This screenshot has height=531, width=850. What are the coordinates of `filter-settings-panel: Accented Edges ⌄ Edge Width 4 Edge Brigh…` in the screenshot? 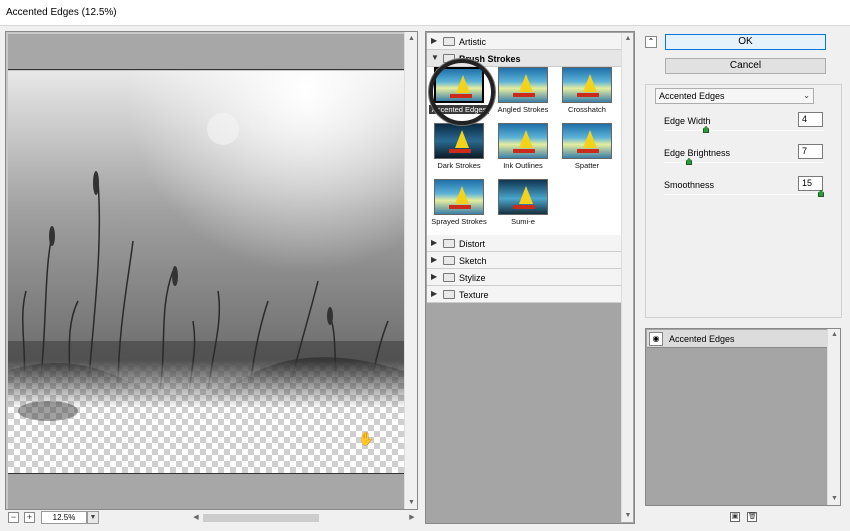 It's located at (743, 201).